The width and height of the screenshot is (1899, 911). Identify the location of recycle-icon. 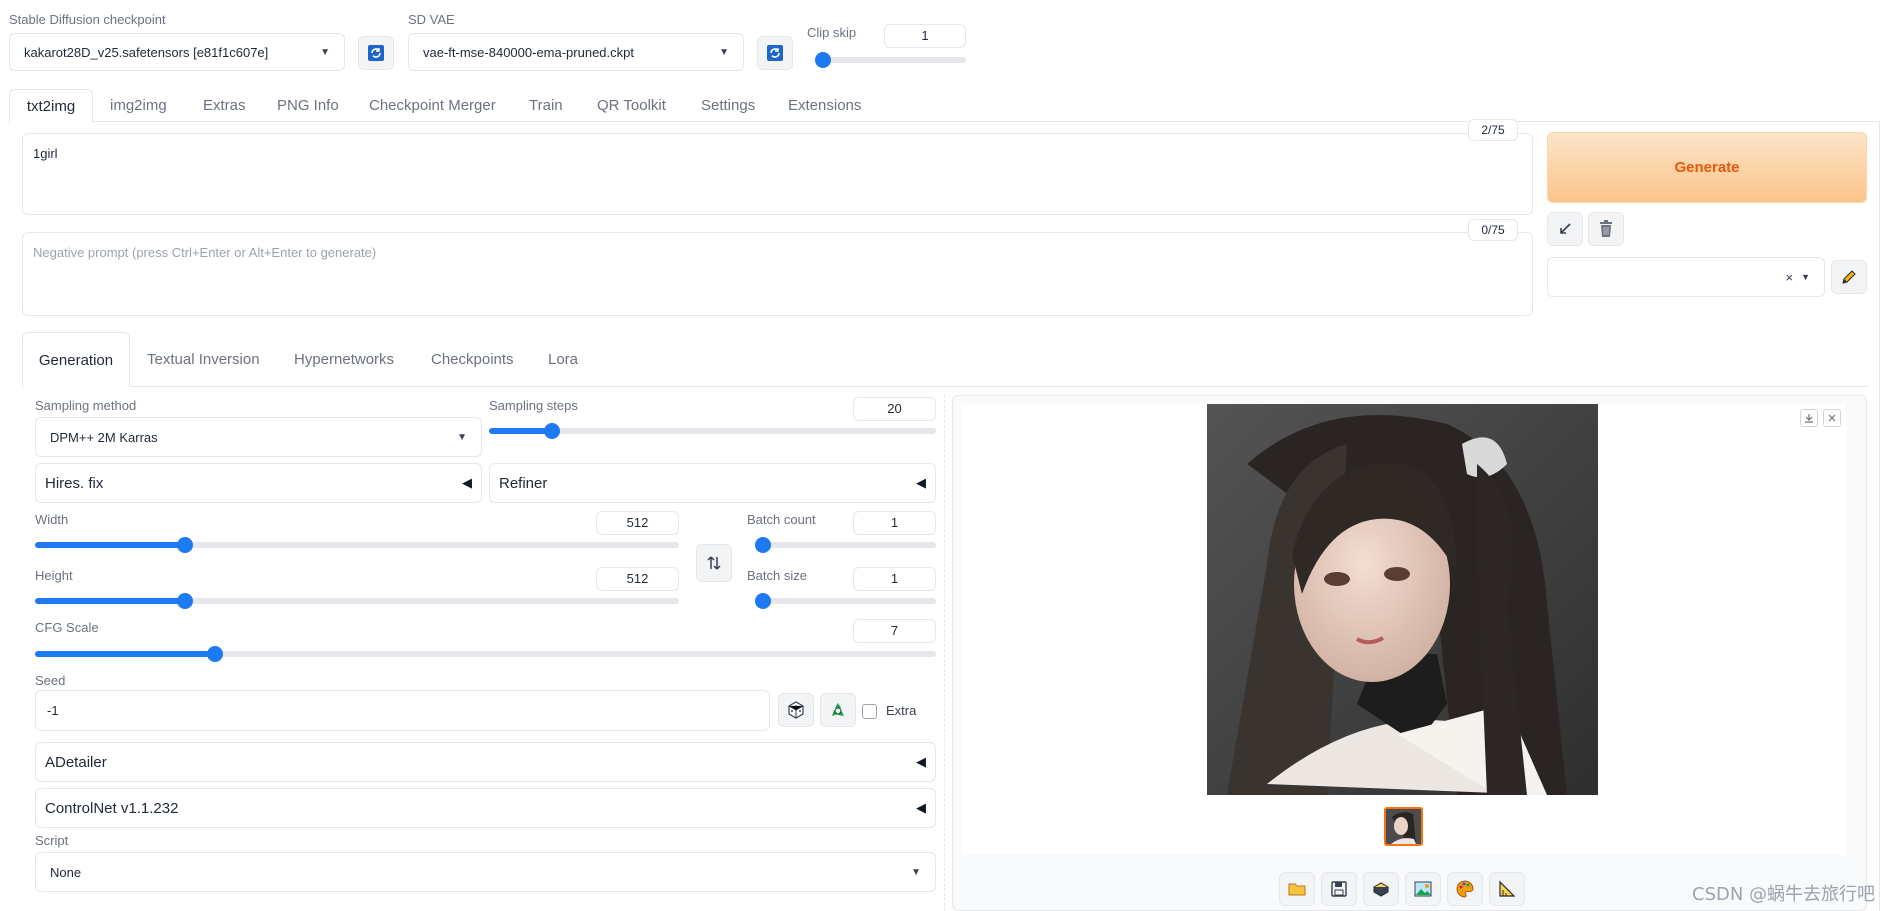
(838, 709).